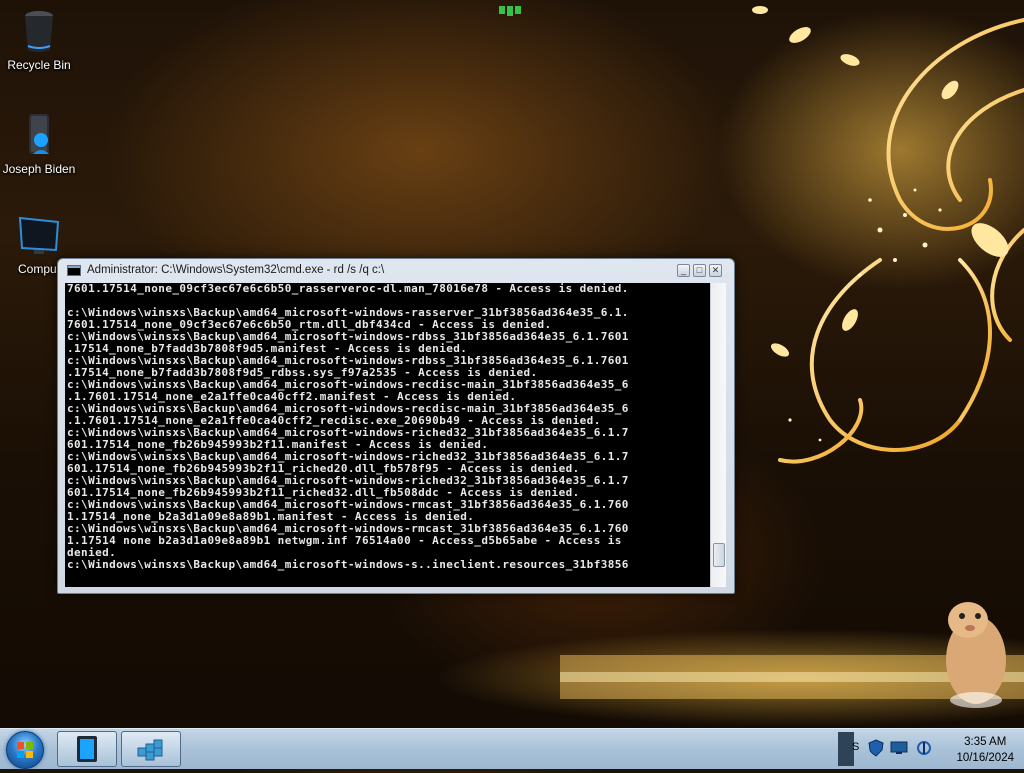 The width and height of the screenshot is (1024, 773). Describe the element at coordinates (792, 677) in the screenshot. I see `glow-bar` at that location.